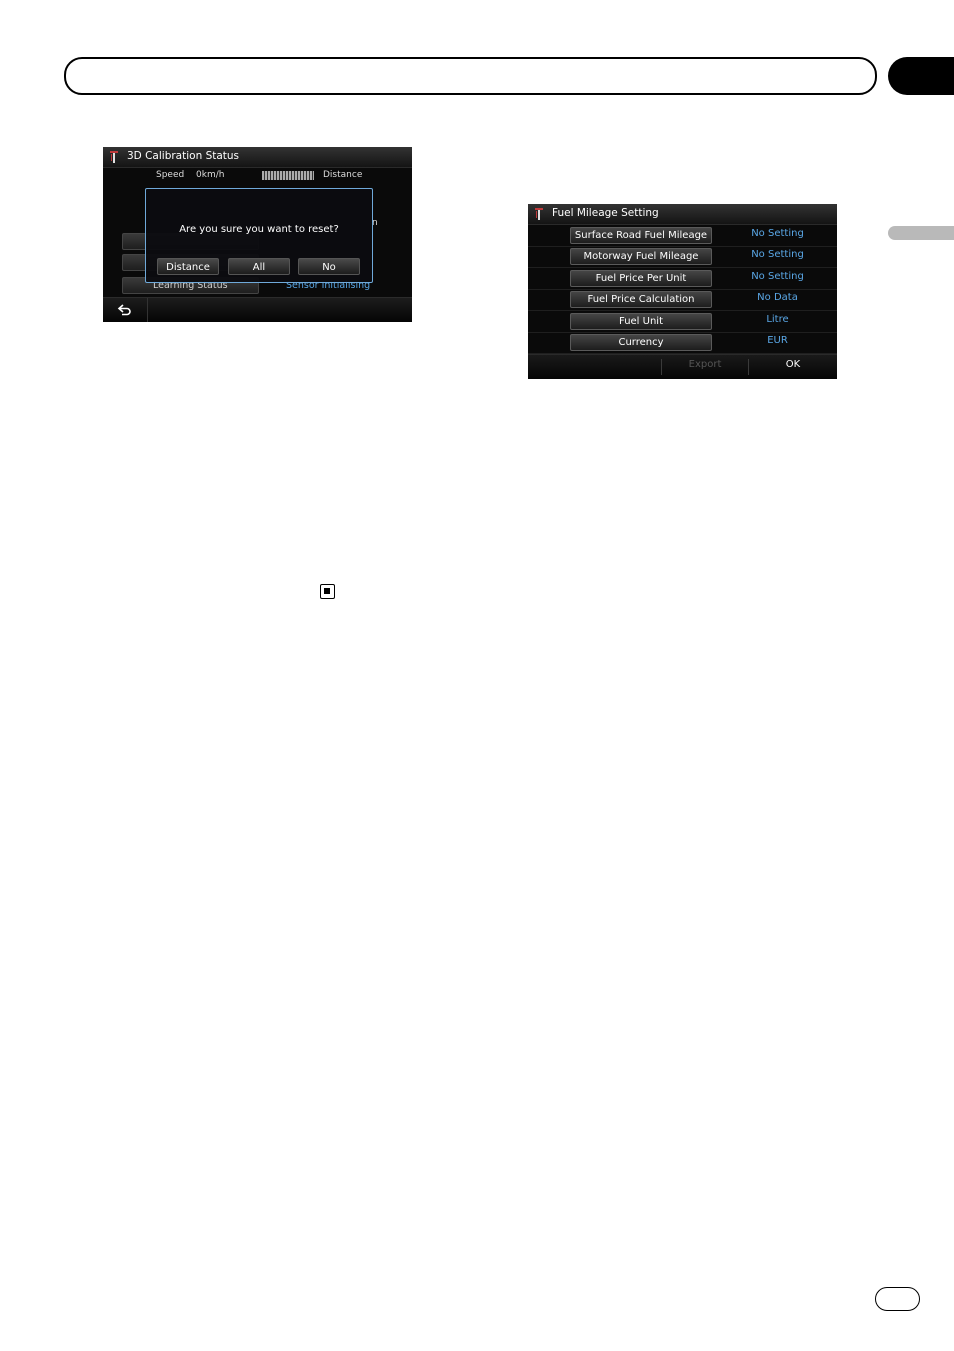 This screenshot has width=954, height=1351. Describe the element at coordinates (705, 364) in the screenshot. I see `export-button: Export` at that location.